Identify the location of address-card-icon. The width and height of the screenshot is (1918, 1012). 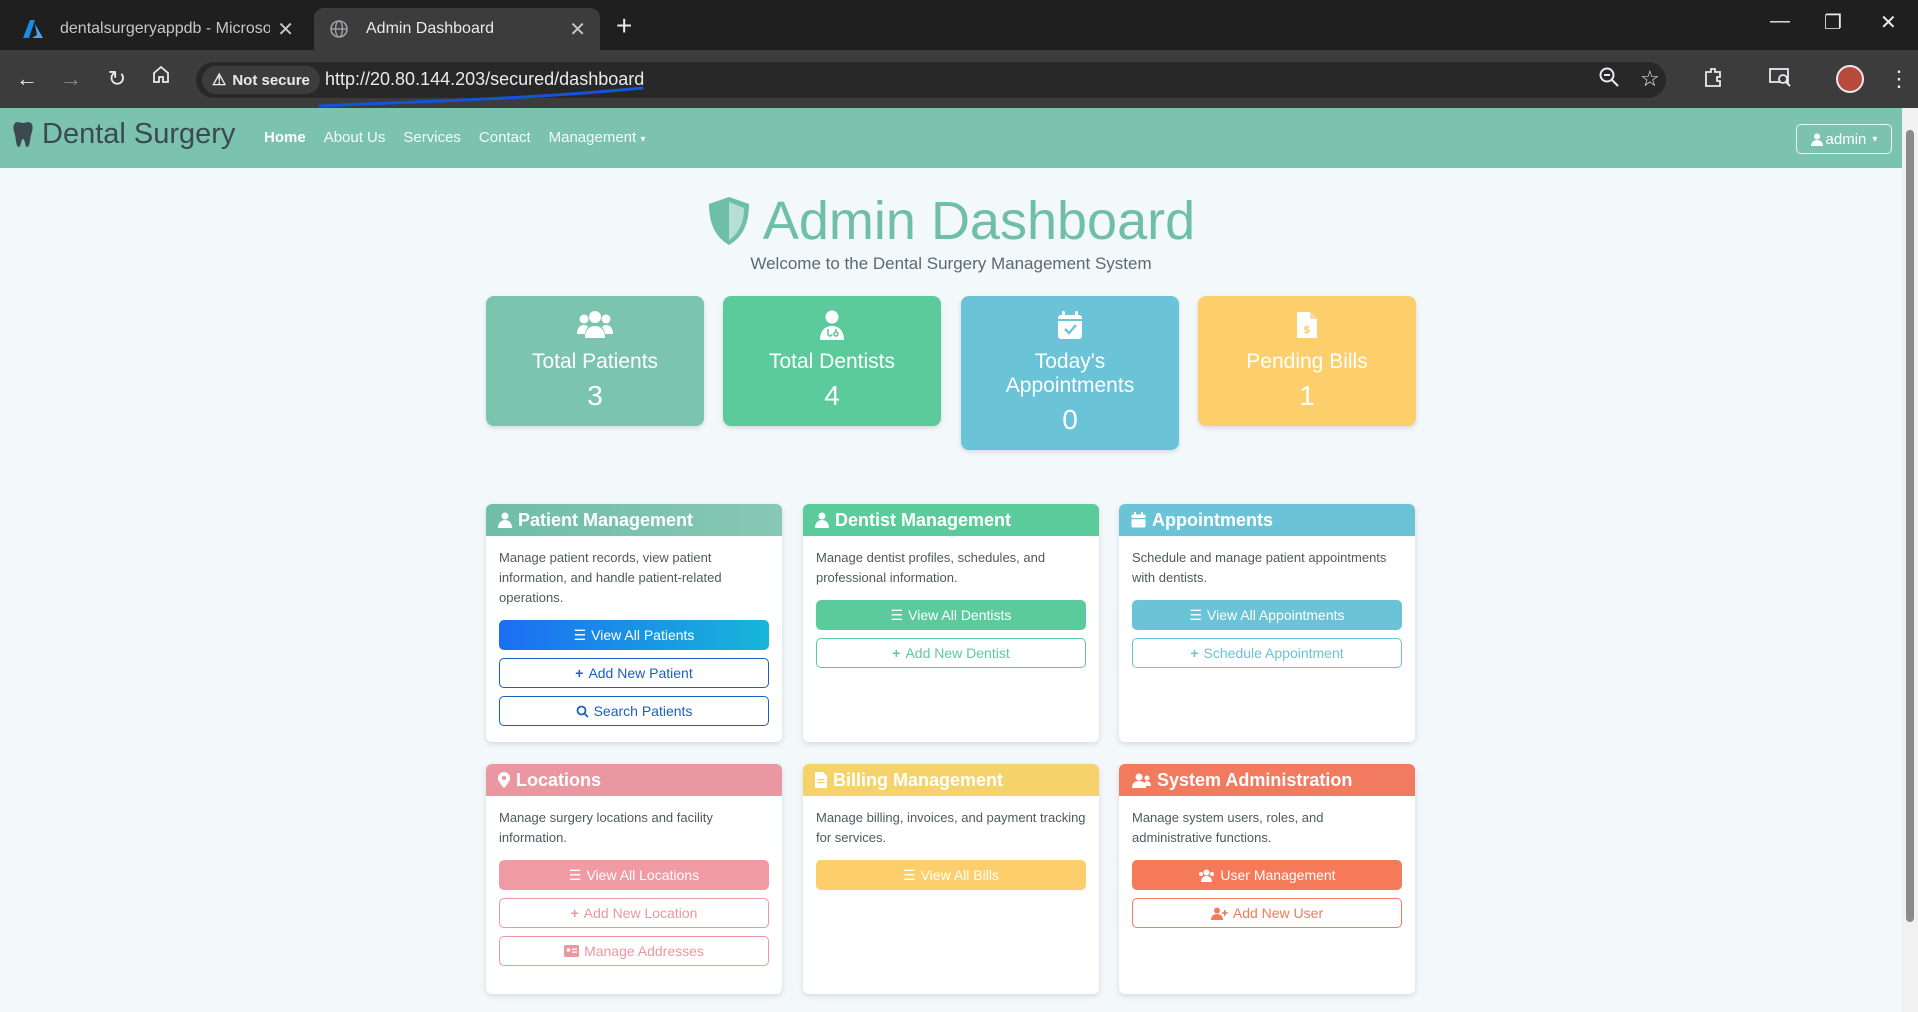
(572, 951).